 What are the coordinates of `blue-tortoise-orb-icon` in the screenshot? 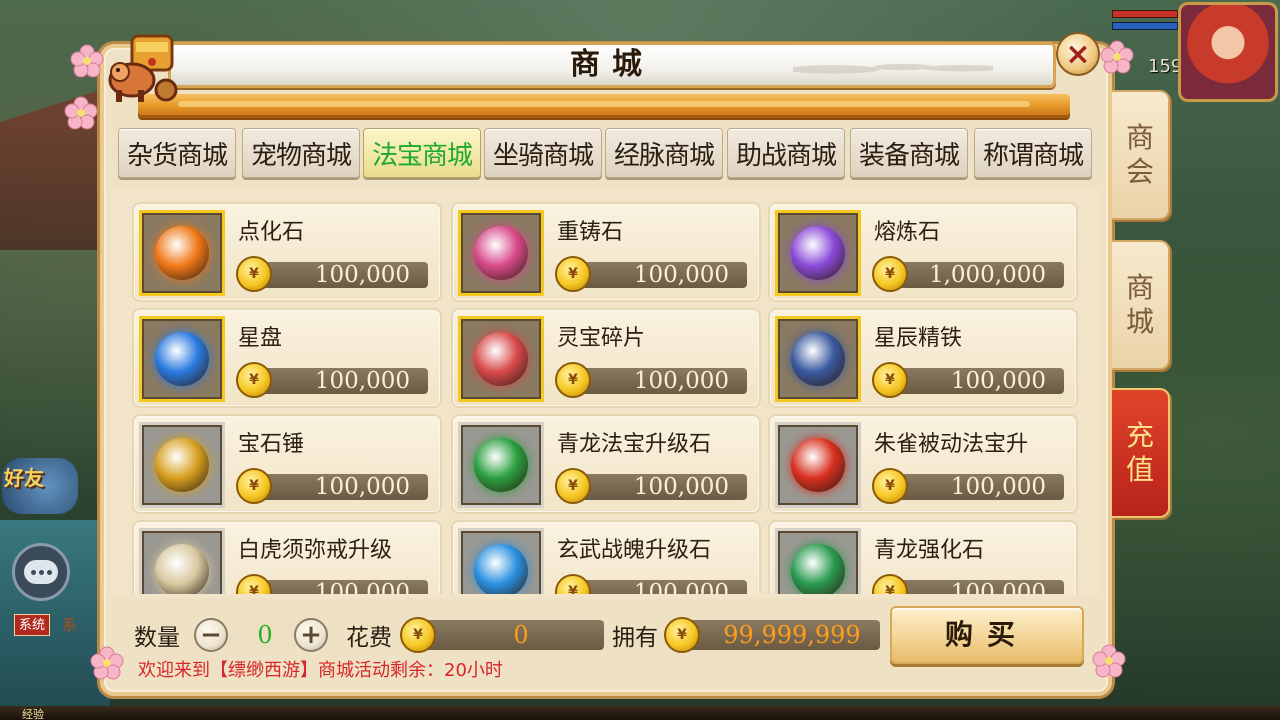 It's located at (501, 569).